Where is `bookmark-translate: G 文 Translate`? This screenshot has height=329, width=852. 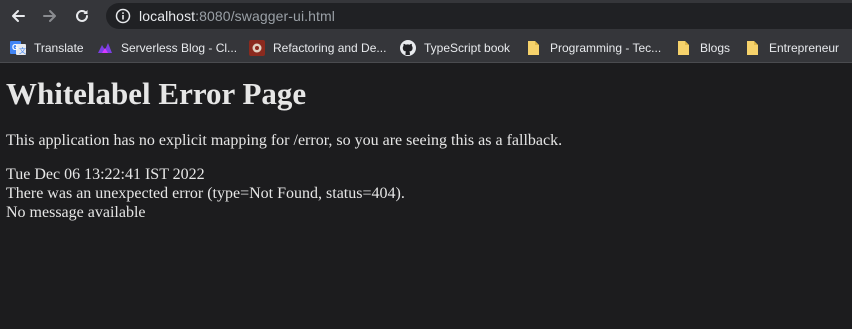
bookmark-translate: G 文 Translate is located at coordinates (47, 48).